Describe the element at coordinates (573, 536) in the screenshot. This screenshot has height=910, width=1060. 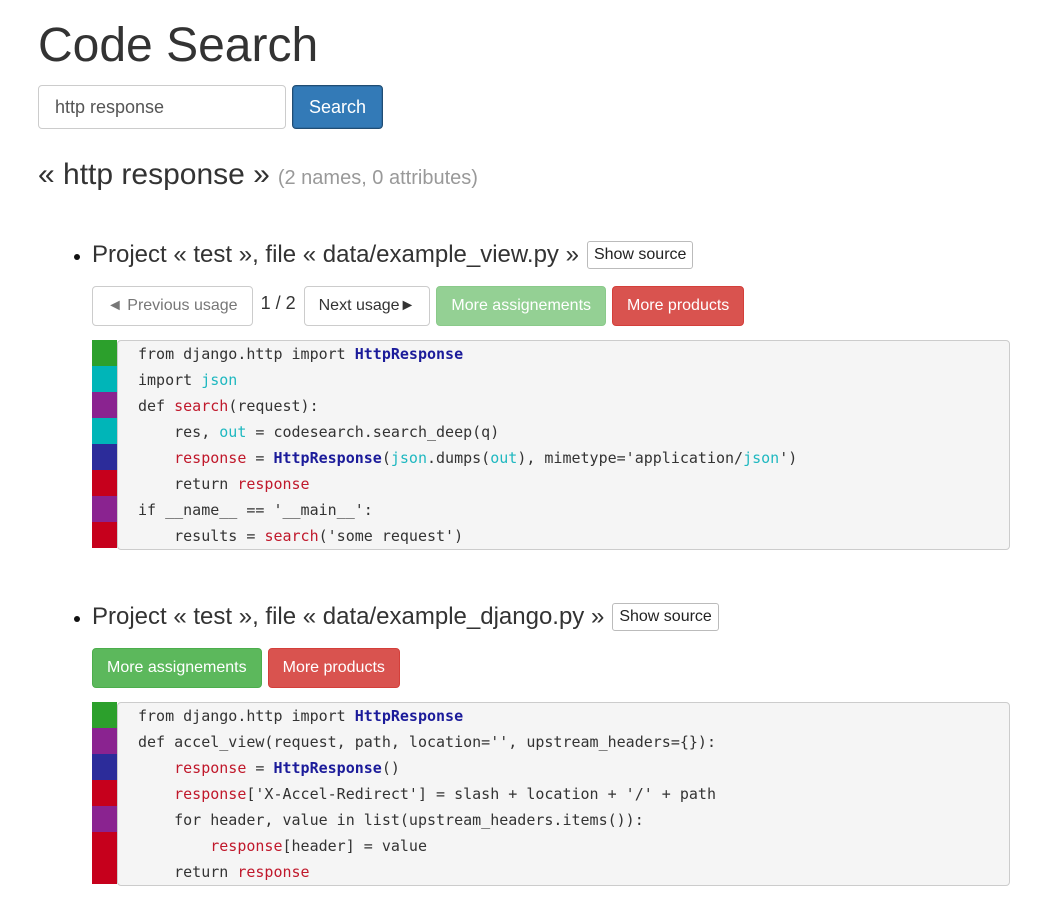
I see `code-line: results = search('some request')` at that location.